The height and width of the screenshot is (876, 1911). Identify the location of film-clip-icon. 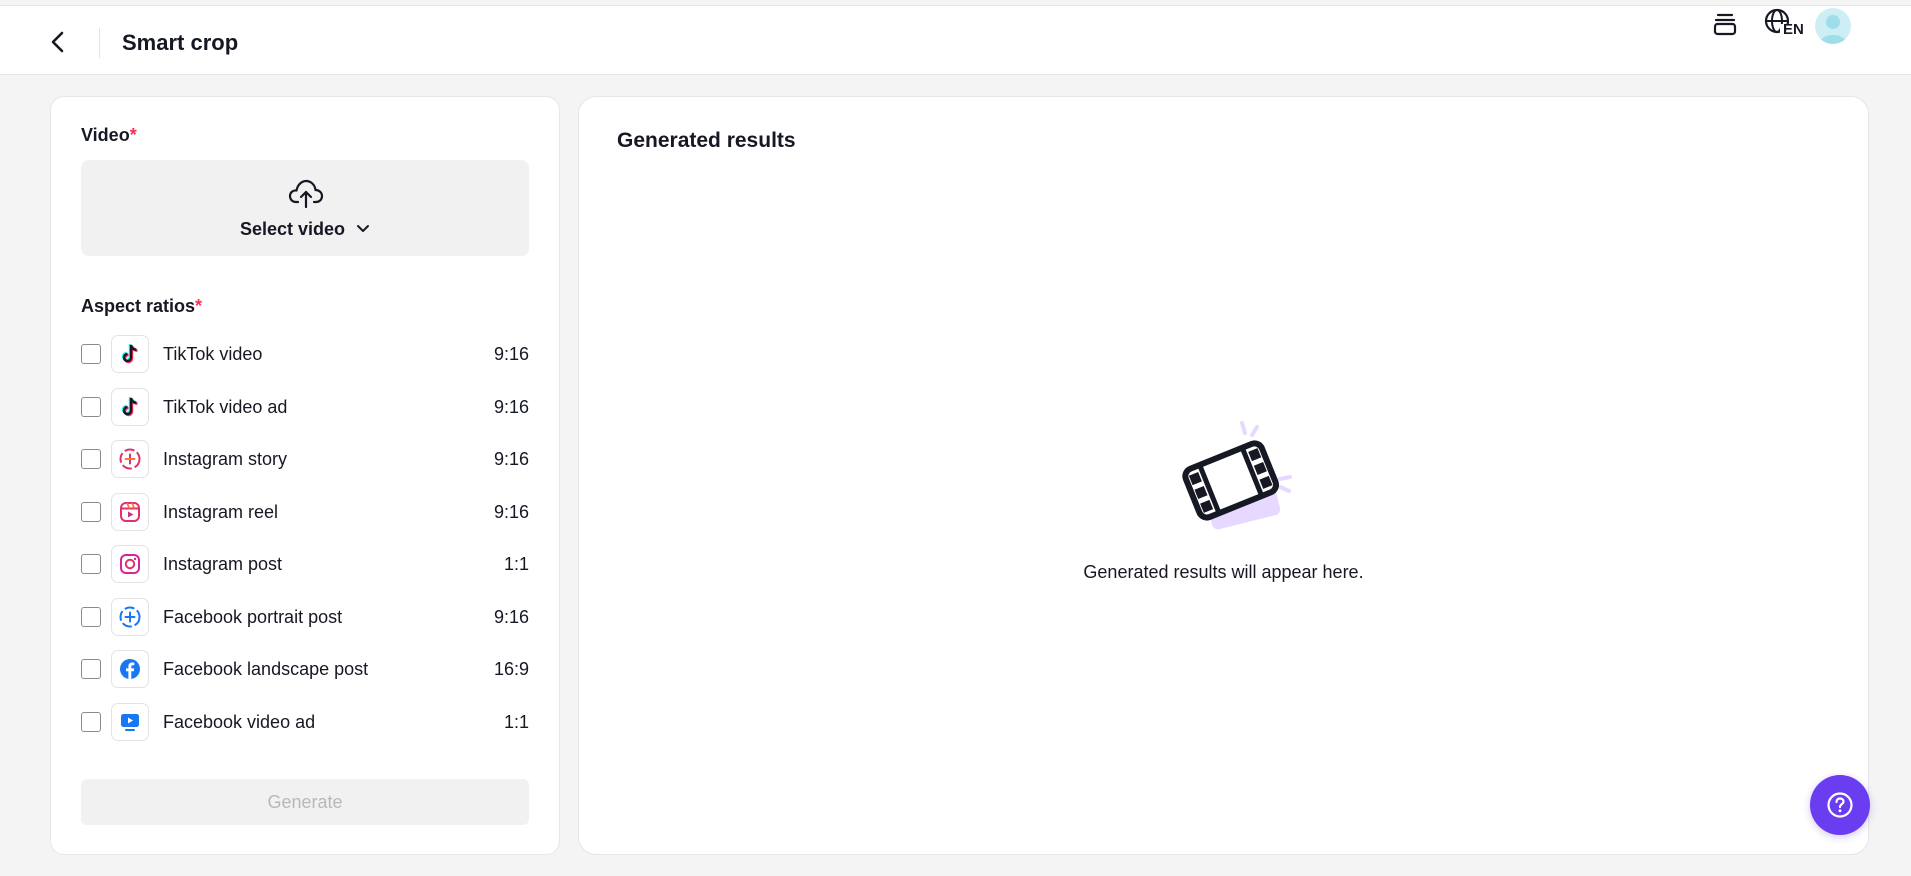
(1237, 475).